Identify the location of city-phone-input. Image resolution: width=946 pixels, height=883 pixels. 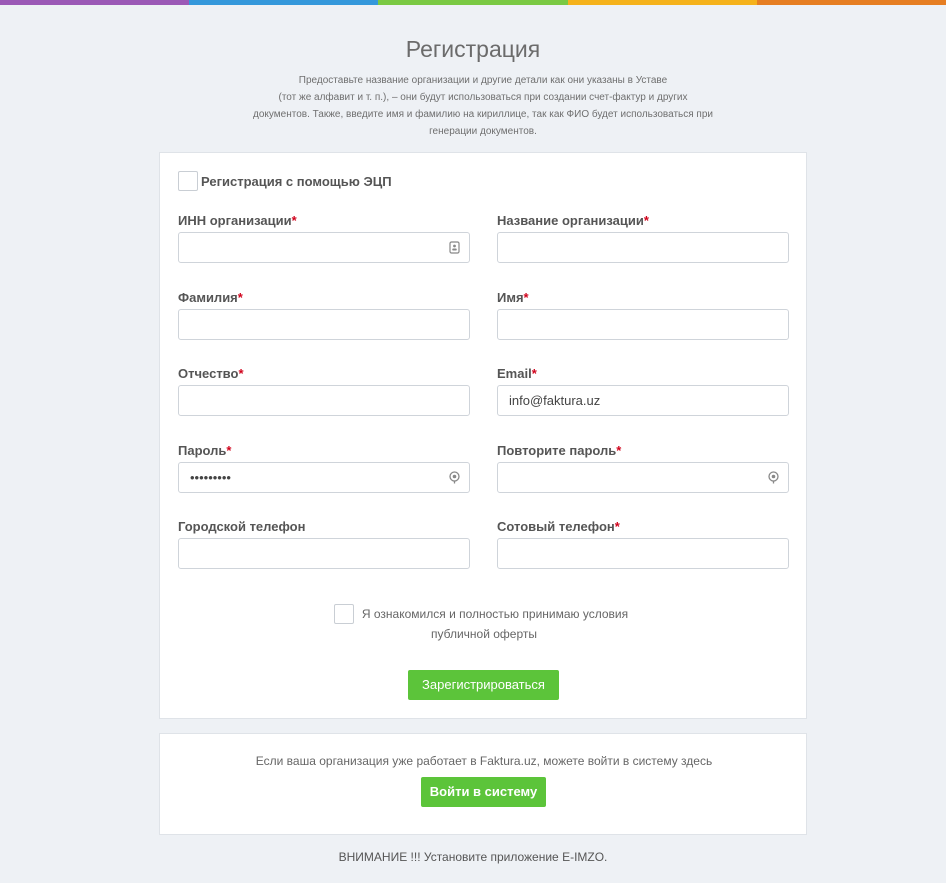
(324, 553).